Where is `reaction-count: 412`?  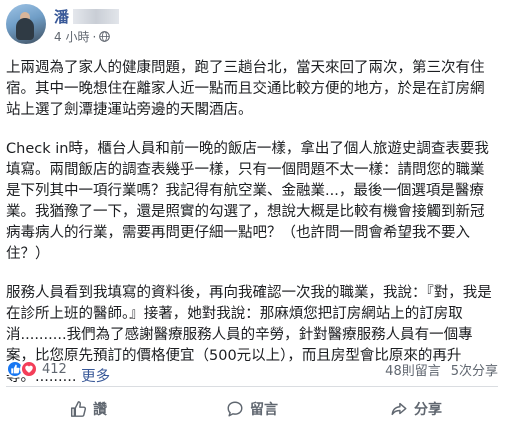 reaction-count: 412 is located at coordinates (54, 369).